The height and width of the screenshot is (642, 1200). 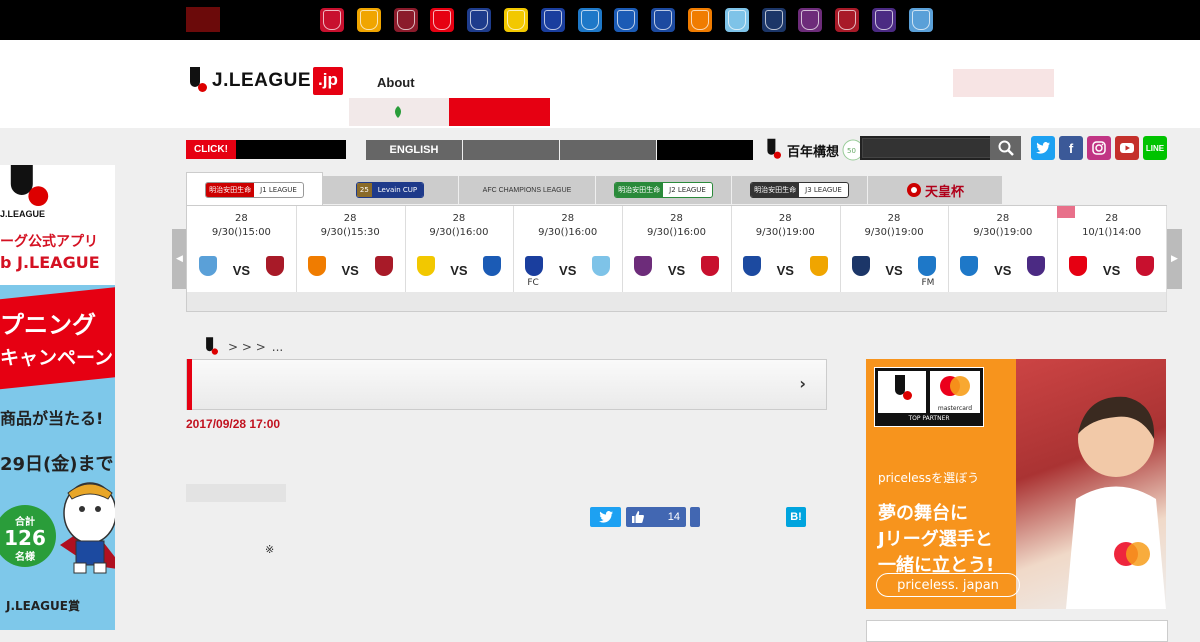 I want to click on jleague-logo: J.LEAGUE .jp, so click(x=264, y=81).